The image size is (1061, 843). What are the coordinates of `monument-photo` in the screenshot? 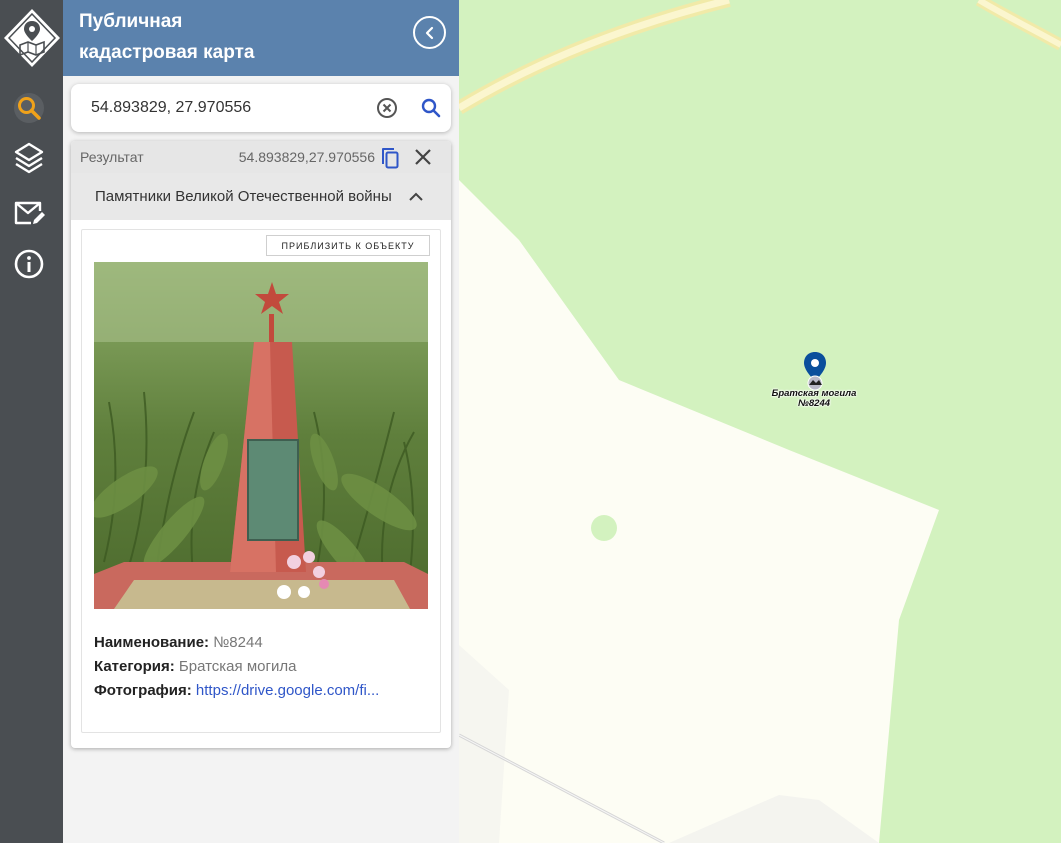 It's located at (261, 435).